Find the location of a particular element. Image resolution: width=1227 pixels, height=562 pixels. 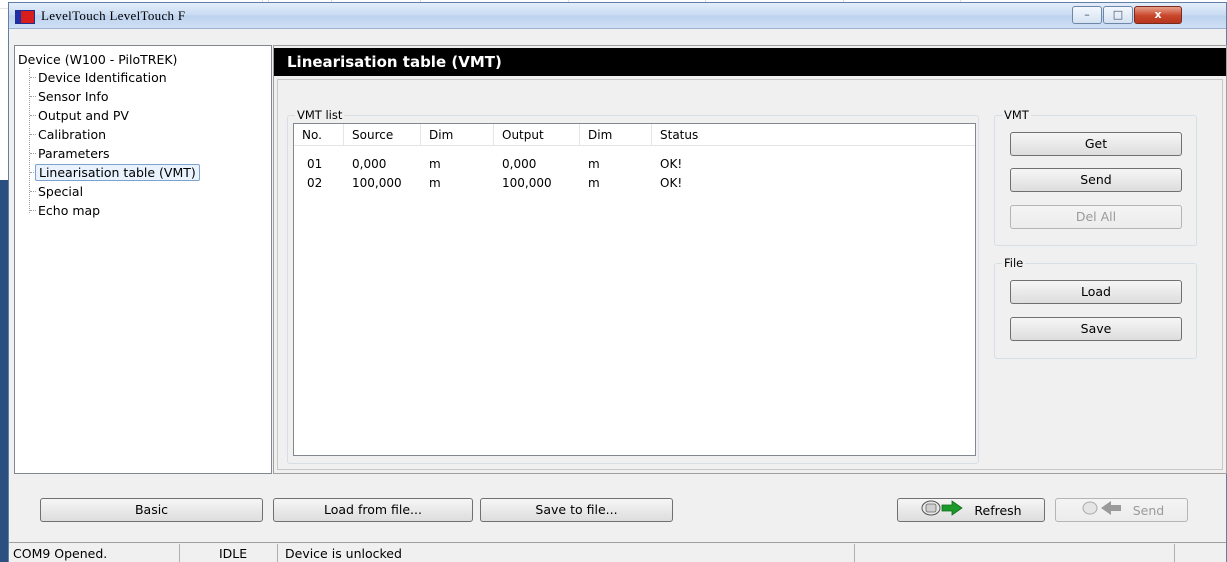

send-label: Send is located at coordinates (1148, 510).